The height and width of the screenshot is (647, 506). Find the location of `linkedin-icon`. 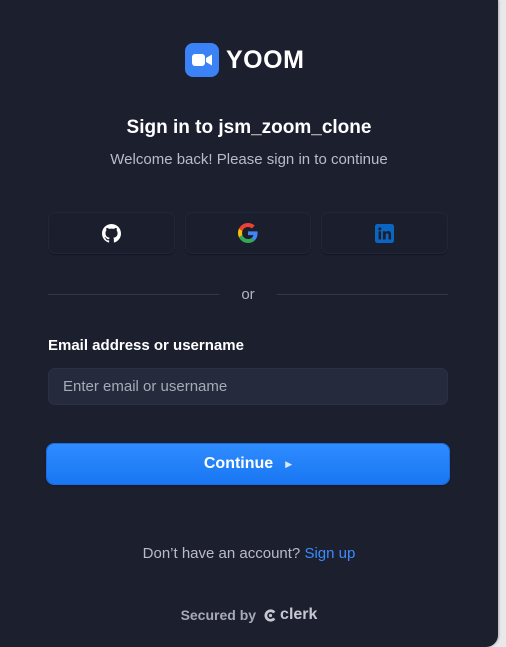

linkedin-icon is located at coordinates (385, 233).